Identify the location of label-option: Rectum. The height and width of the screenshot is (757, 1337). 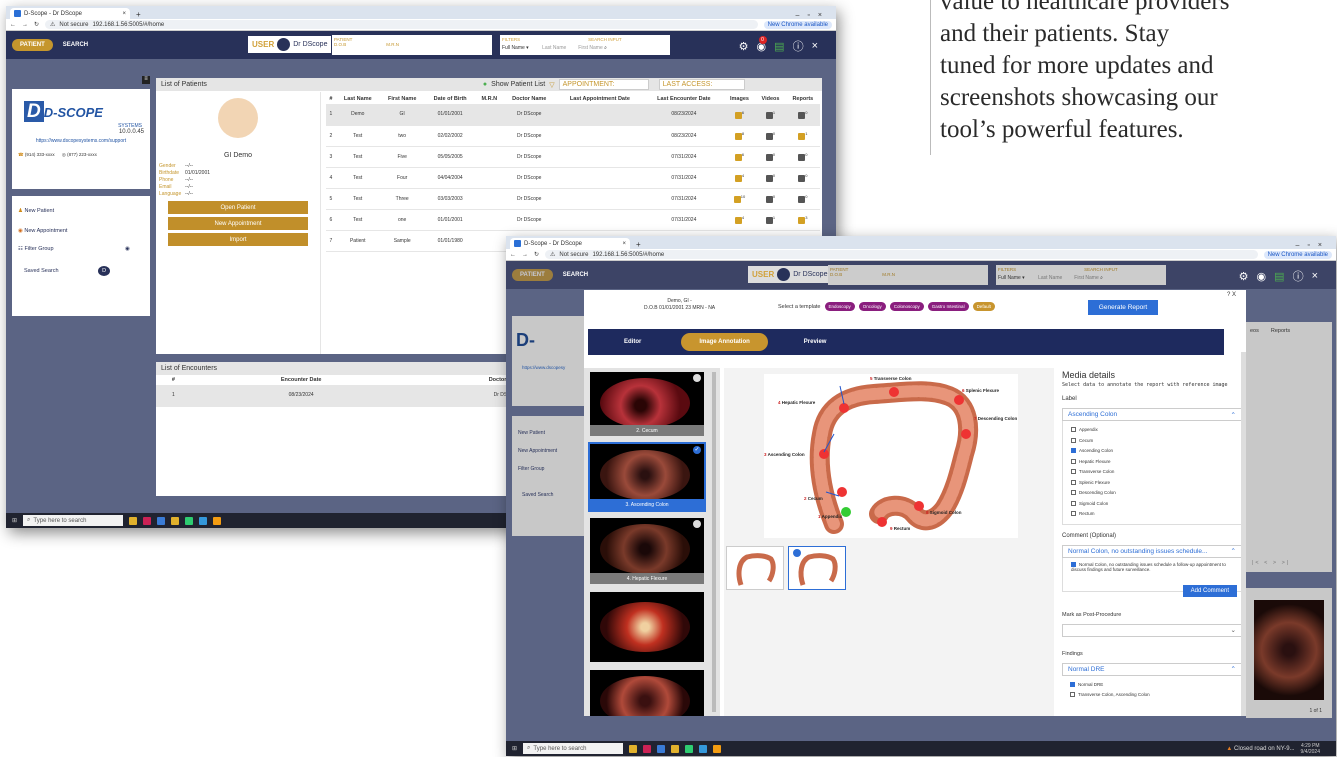
(1152, 514).